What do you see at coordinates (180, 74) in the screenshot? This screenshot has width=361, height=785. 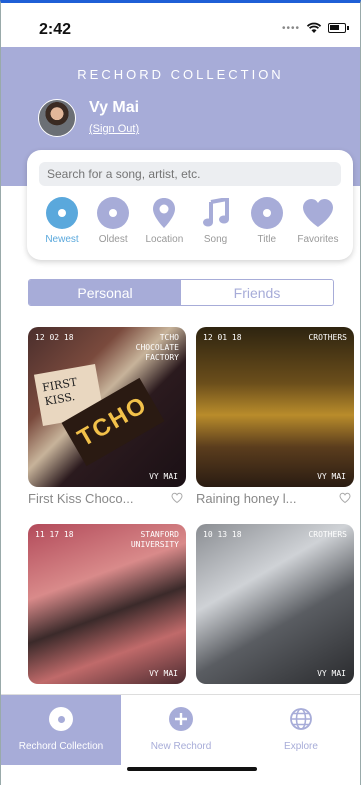 I see `page-title: RECHORD COLLECTION` at bounding box center [180, 74].